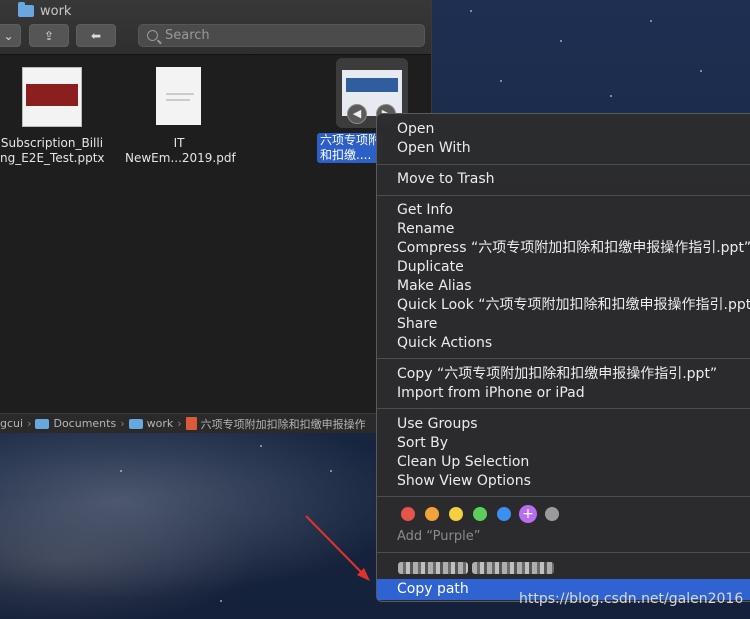 The image size is (750, 619). I want to click on window-title-label: work, so click(56, 11).